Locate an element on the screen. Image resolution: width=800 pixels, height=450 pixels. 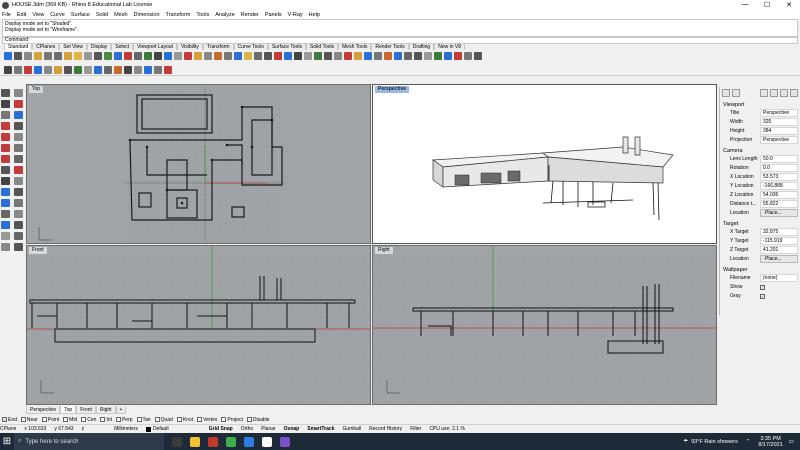
toolbar-tab-render-tools: Render Tools is located at coordinates (390, 46).